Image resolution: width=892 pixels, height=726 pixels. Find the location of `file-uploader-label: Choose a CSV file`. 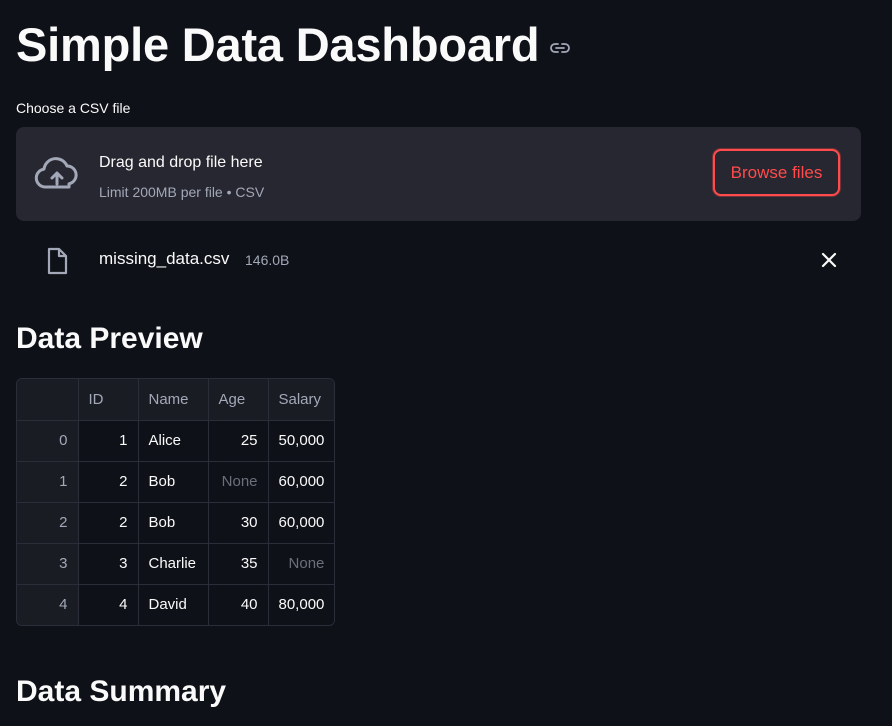

file-uploader-label: Choose a CSV file is located at coordinates (73, 108).